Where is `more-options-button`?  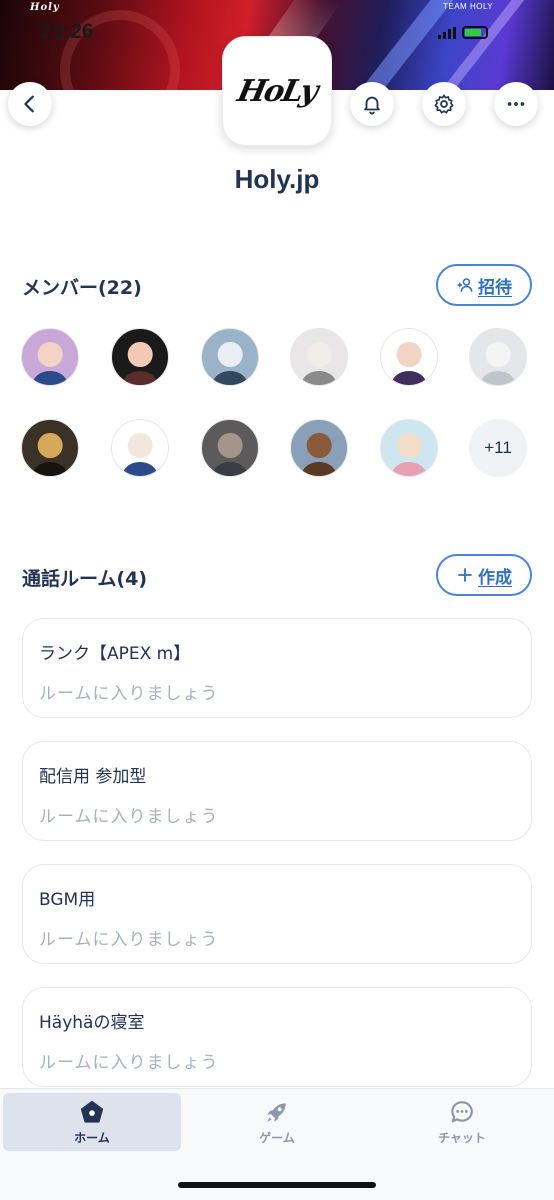 more-options-button is located at coordinates (516, 104).